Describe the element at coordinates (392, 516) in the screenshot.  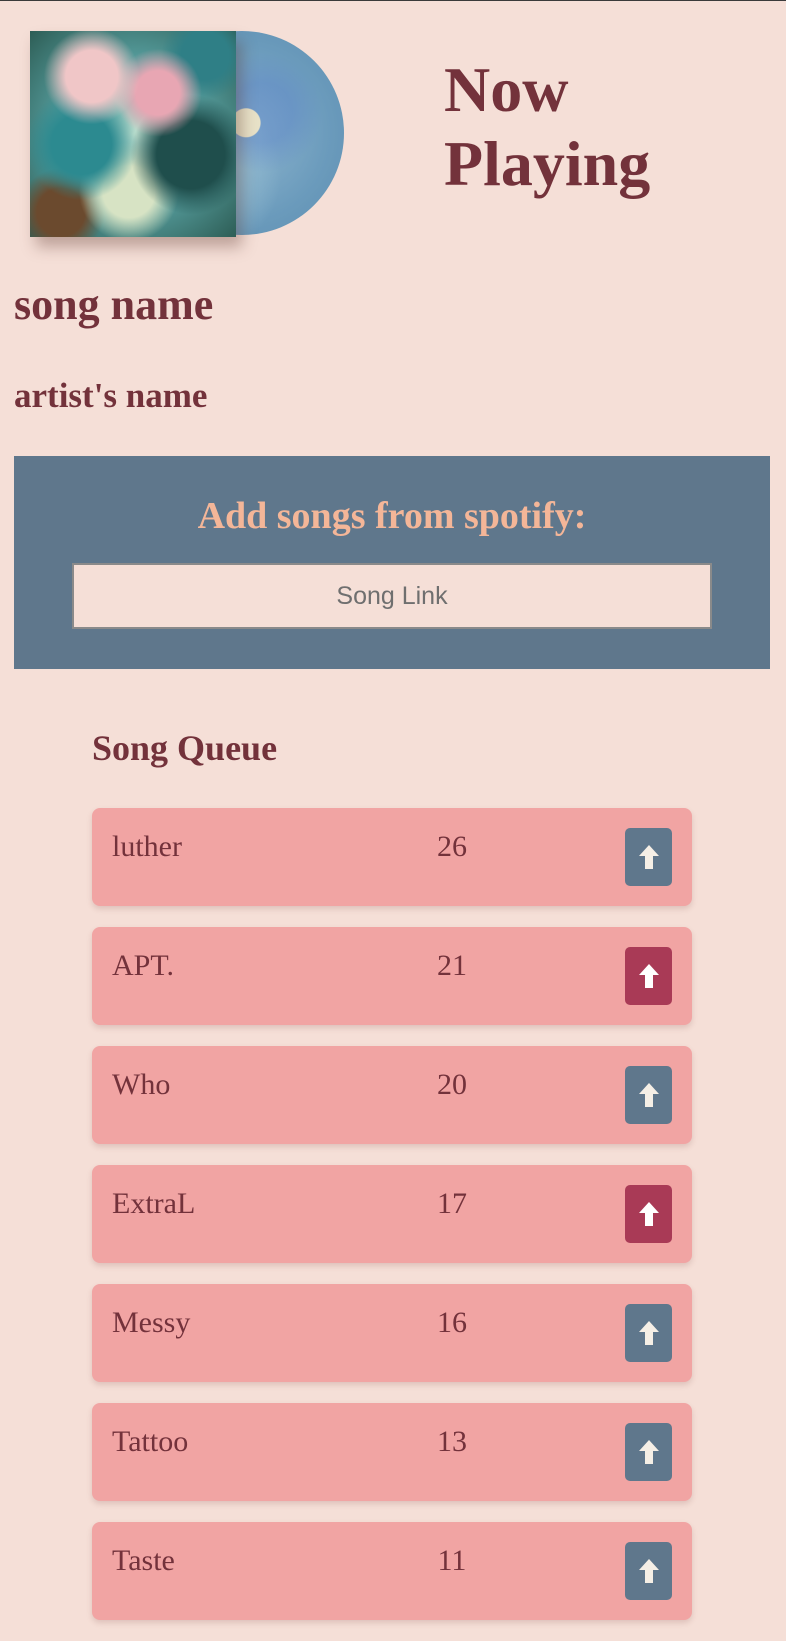
I see `add-songs-title: Add songs from spotify:` at that location.